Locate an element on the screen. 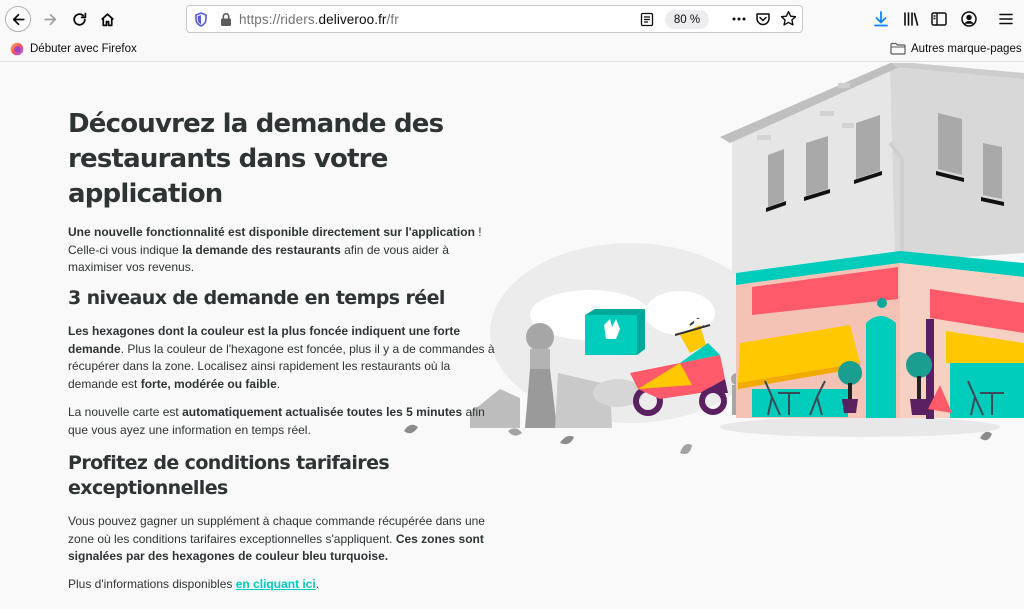 The width and height of the screenshot is (1024, 609). s1-p1-text-2: . is located at coordinates (278, 383).